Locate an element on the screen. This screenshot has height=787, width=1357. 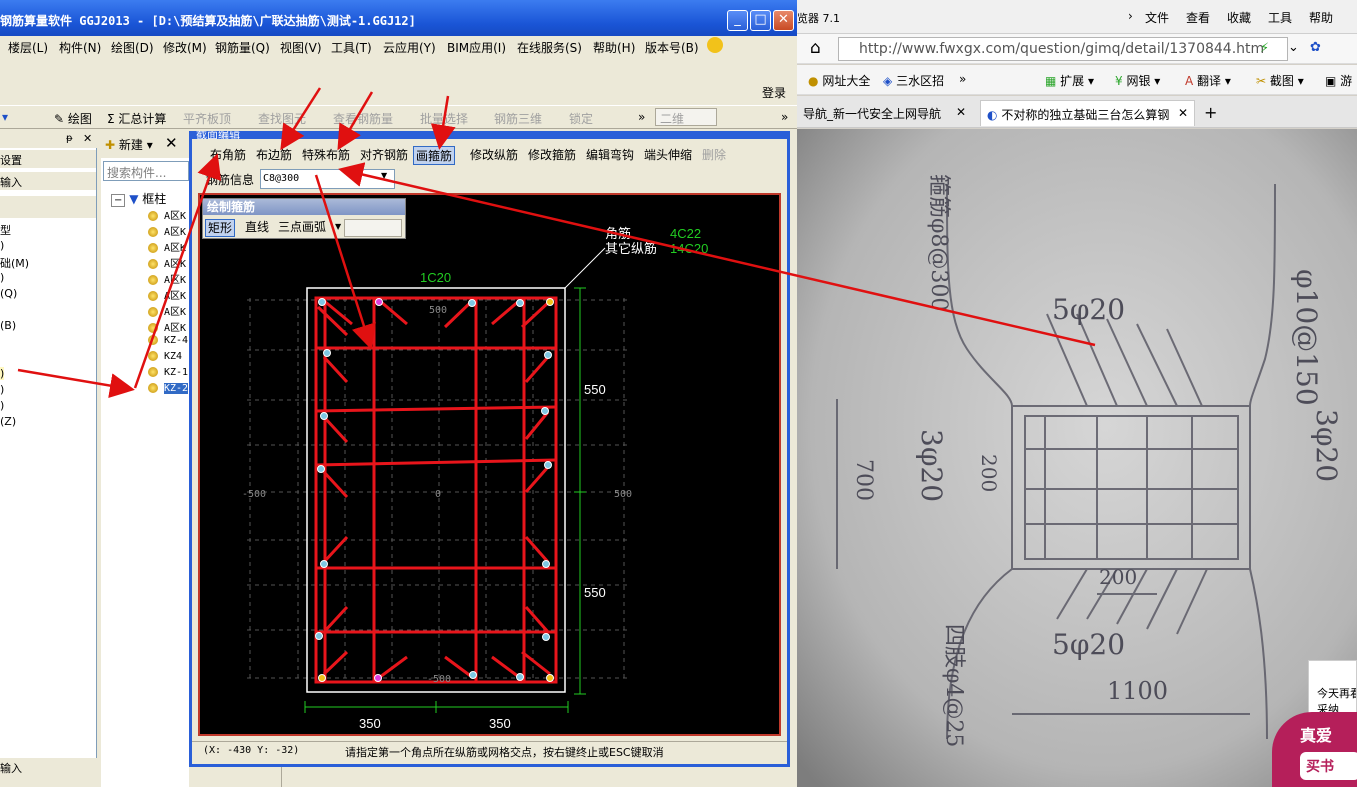
fav-more-icon: » is located at coordinates (962, 79).